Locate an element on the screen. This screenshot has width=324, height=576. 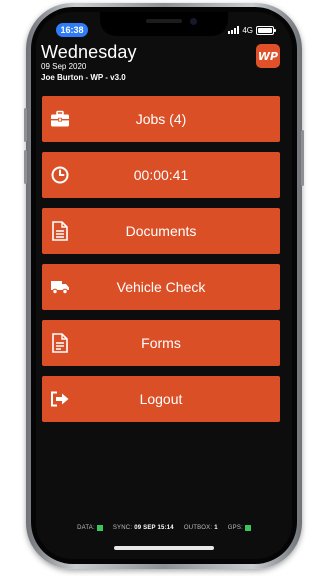
documents-label: Documents is located at coordinates (161, 231).